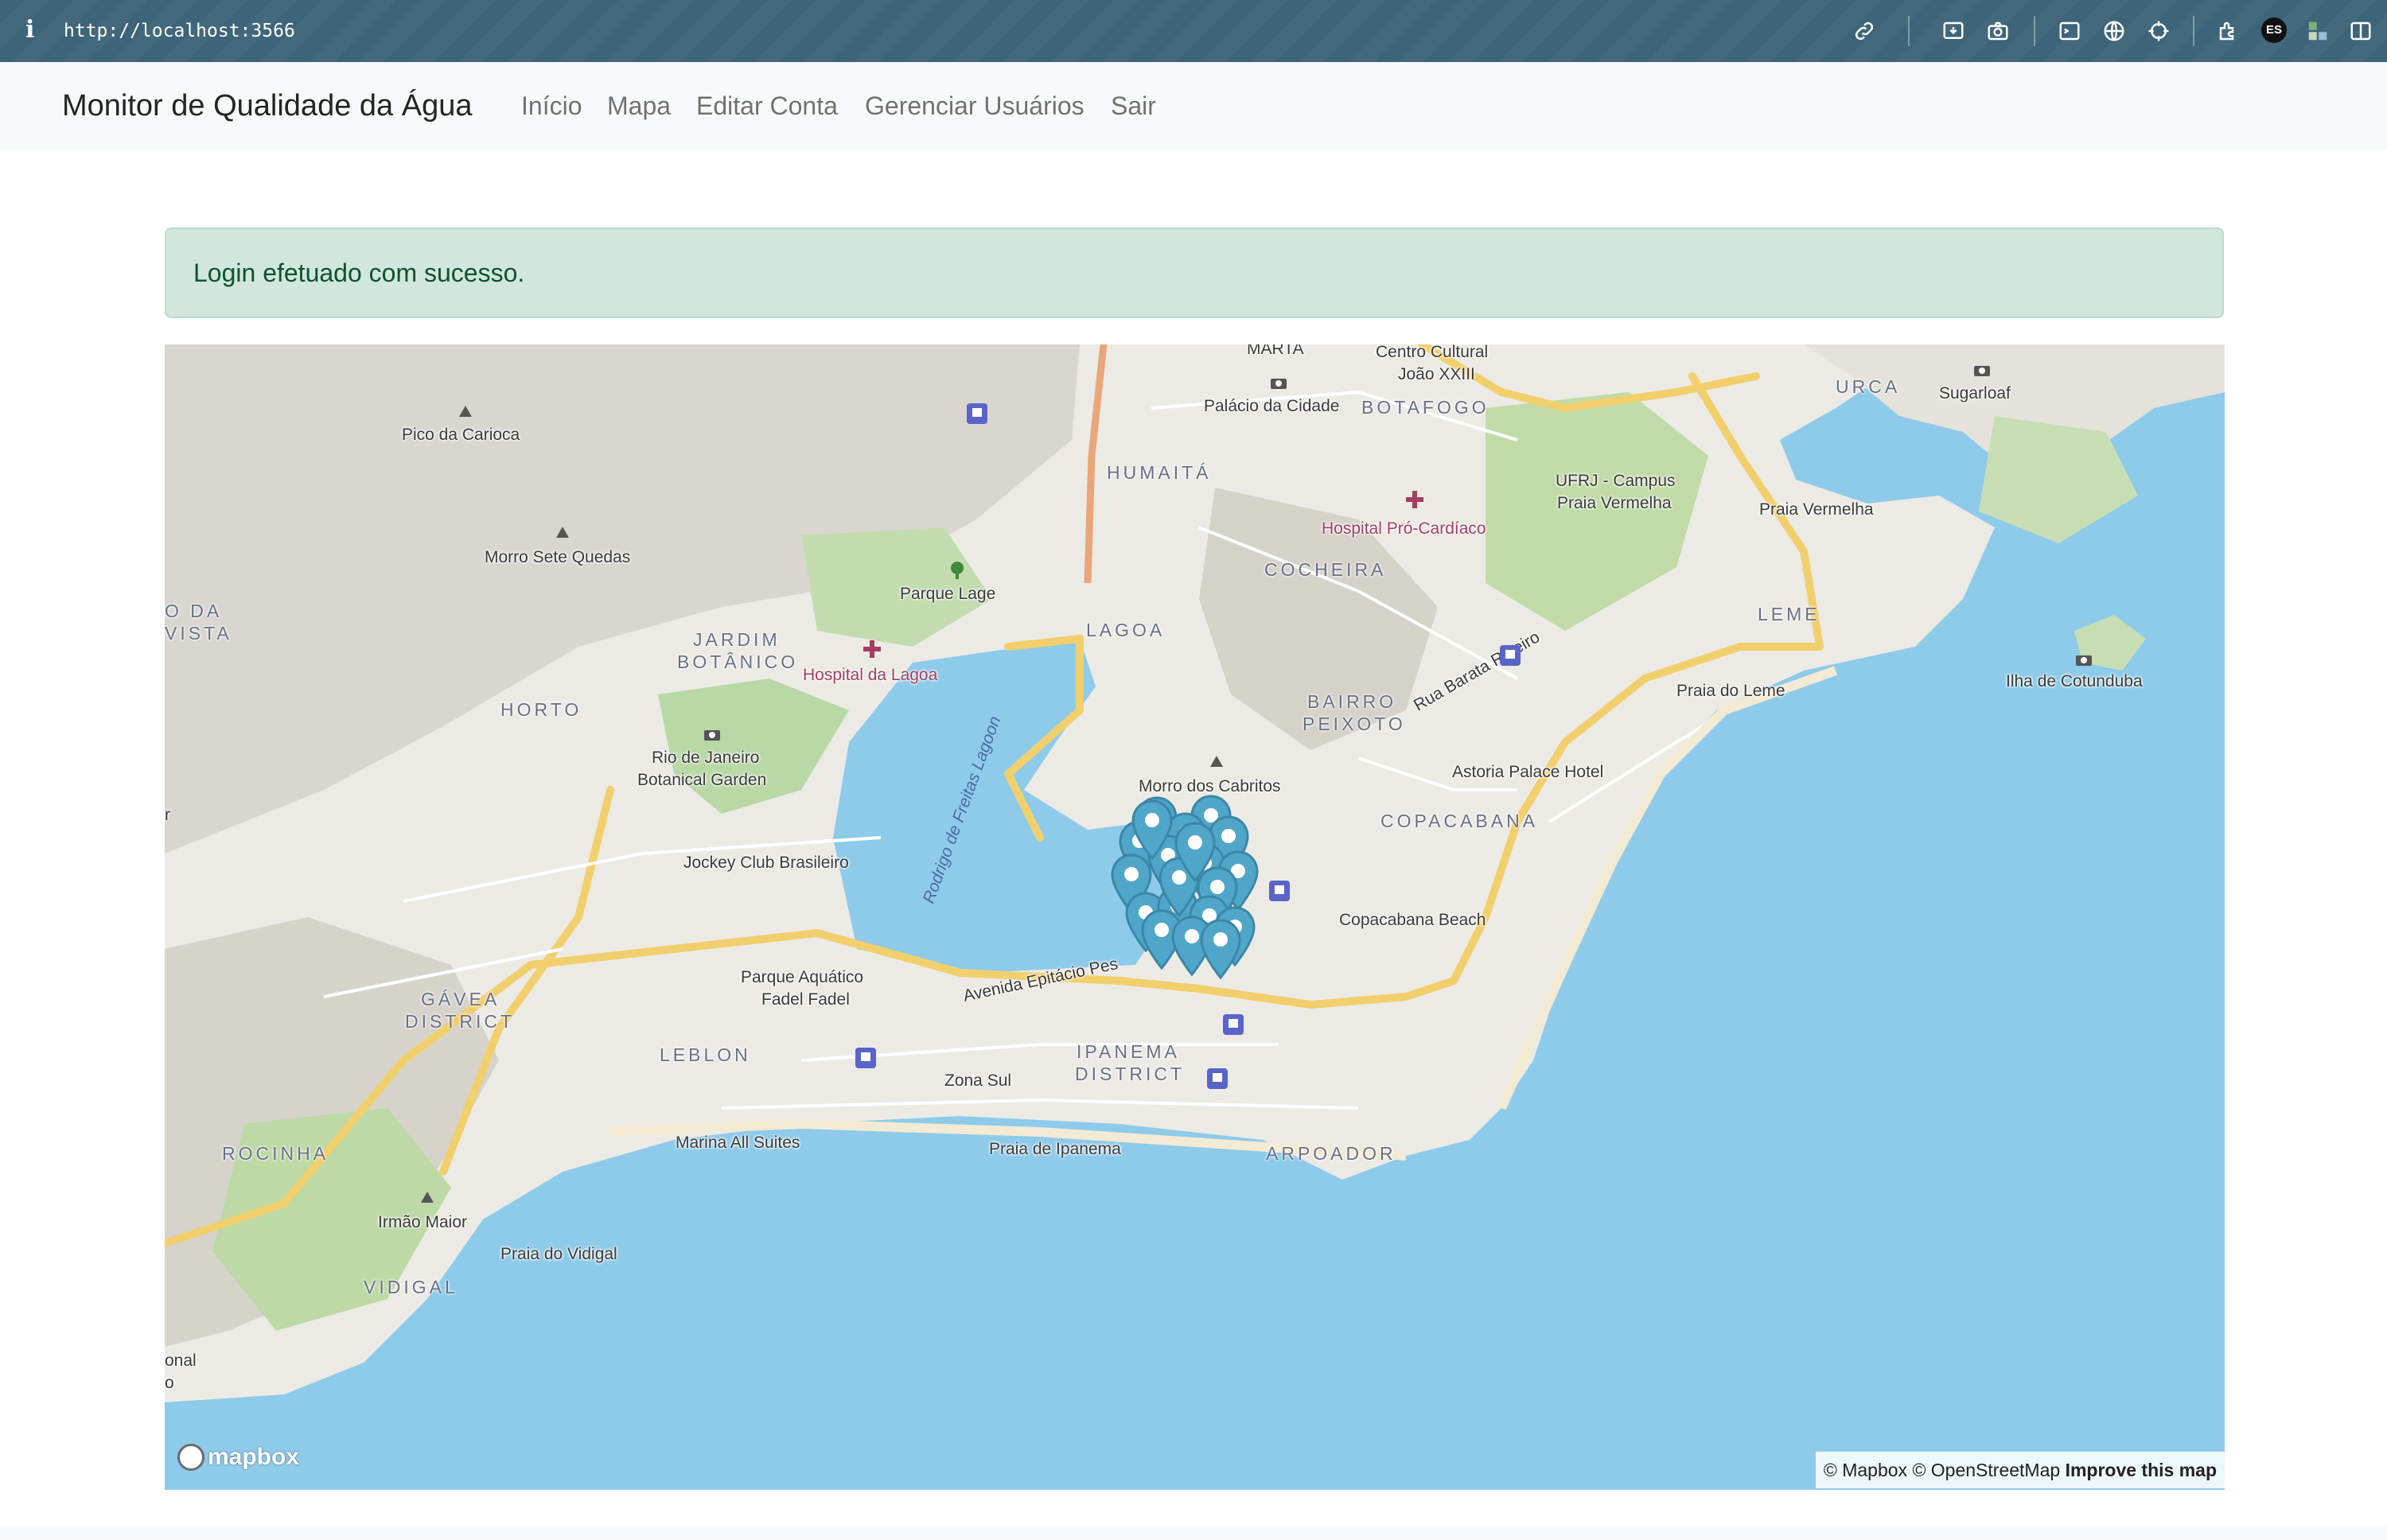  What do you see at coordinates (1128, 1051) in the screenshot?
I see `district-label: IPANEMA` at bounding box center [1128, 1051].